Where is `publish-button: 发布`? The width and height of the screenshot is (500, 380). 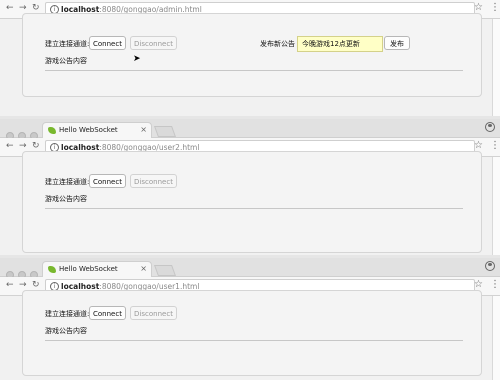
publish-button: 发布 is located at coordinates (397, 43).